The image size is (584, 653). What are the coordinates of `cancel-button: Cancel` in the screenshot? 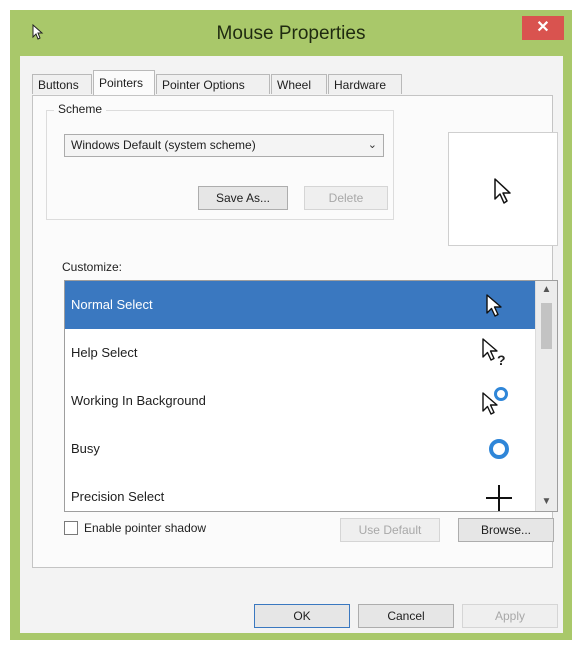 It's located at (406, 616).